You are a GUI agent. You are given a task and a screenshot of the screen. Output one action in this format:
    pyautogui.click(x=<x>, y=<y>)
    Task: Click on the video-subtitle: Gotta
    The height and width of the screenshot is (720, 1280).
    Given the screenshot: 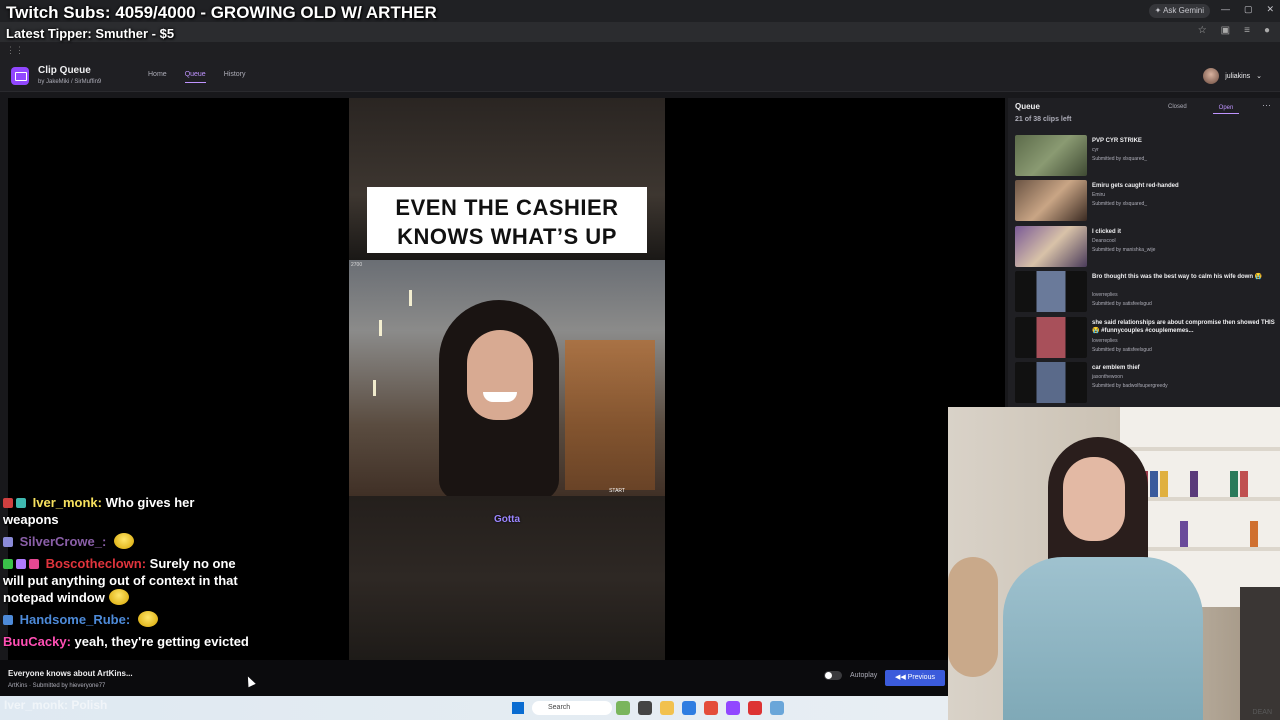 What is the action you would take?
    pyautogui.click(x=507, y=519)
    